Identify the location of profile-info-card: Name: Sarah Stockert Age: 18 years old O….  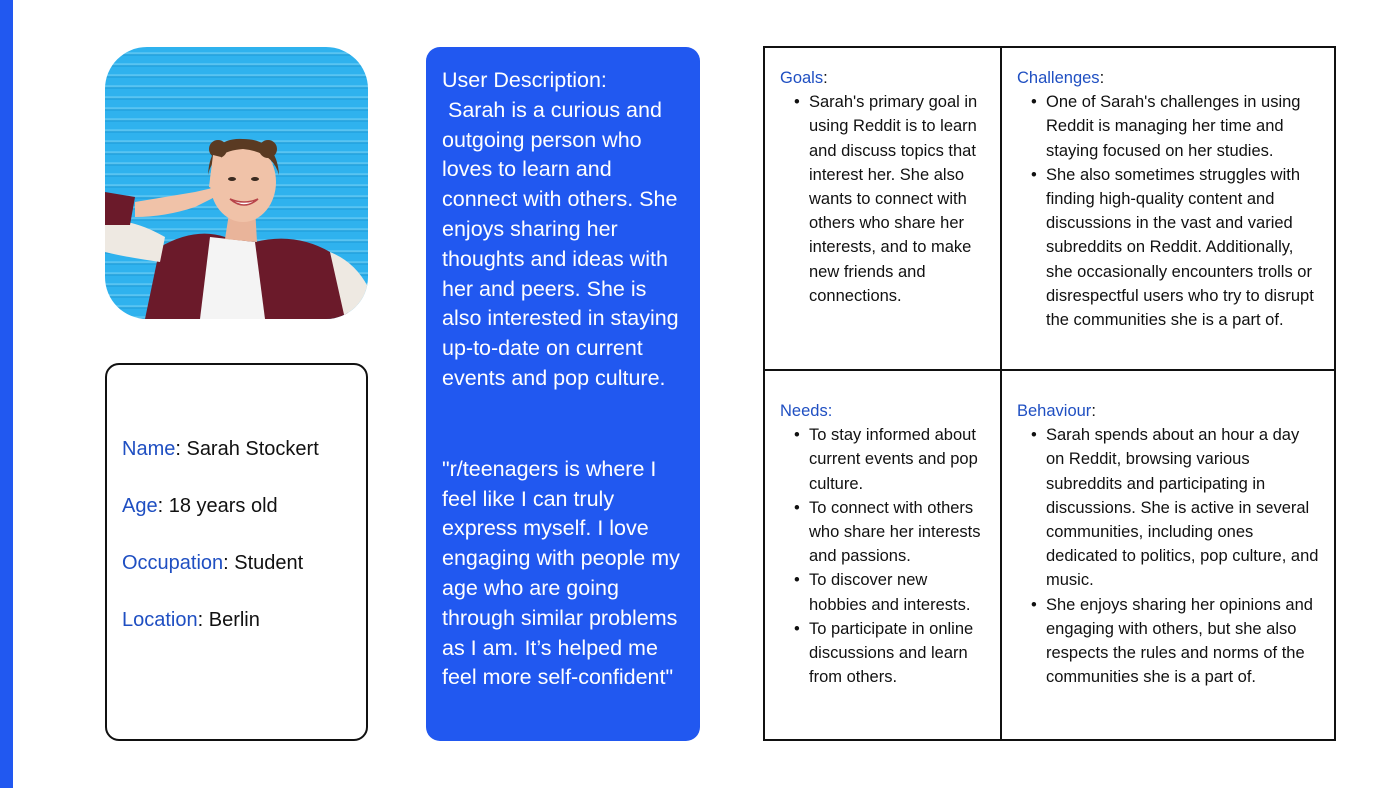
(236, 552).